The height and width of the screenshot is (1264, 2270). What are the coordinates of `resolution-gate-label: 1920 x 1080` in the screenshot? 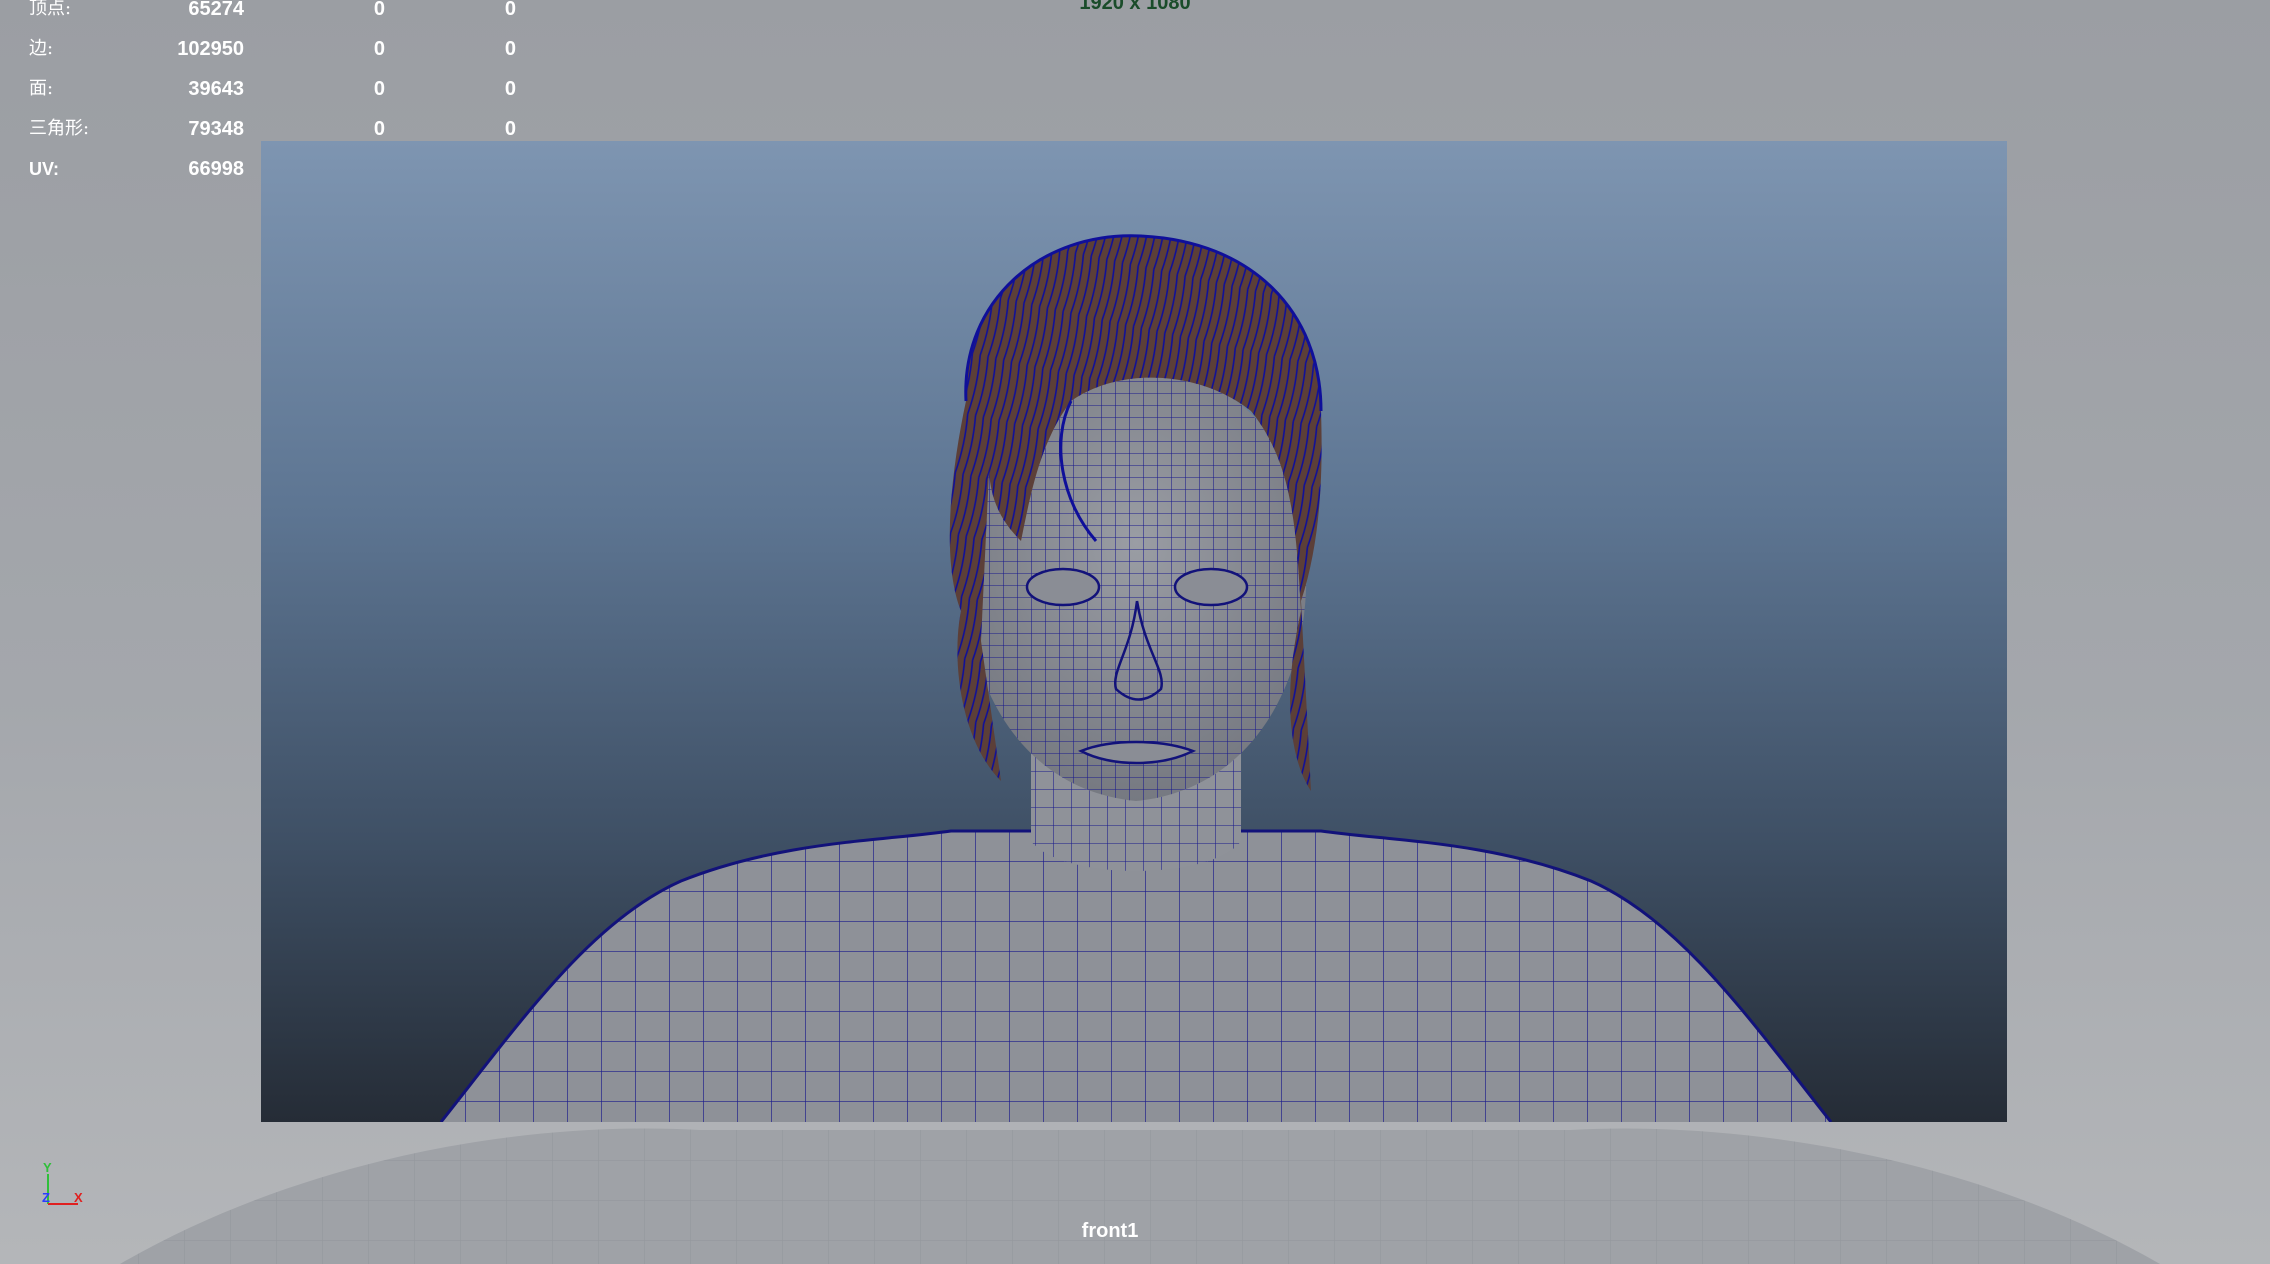 It's located at (1135, 7).